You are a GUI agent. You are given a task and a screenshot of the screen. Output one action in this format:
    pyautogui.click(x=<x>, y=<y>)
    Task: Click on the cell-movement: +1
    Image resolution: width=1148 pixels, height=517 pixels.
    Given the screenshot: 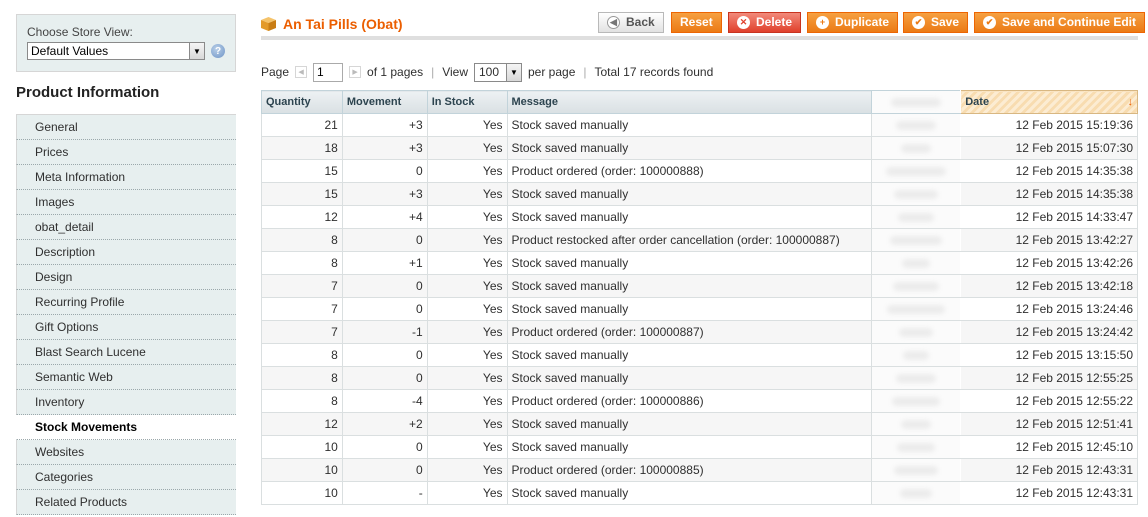 What is the action you would take?
    pyautogui.click(x=384, y=263)
    